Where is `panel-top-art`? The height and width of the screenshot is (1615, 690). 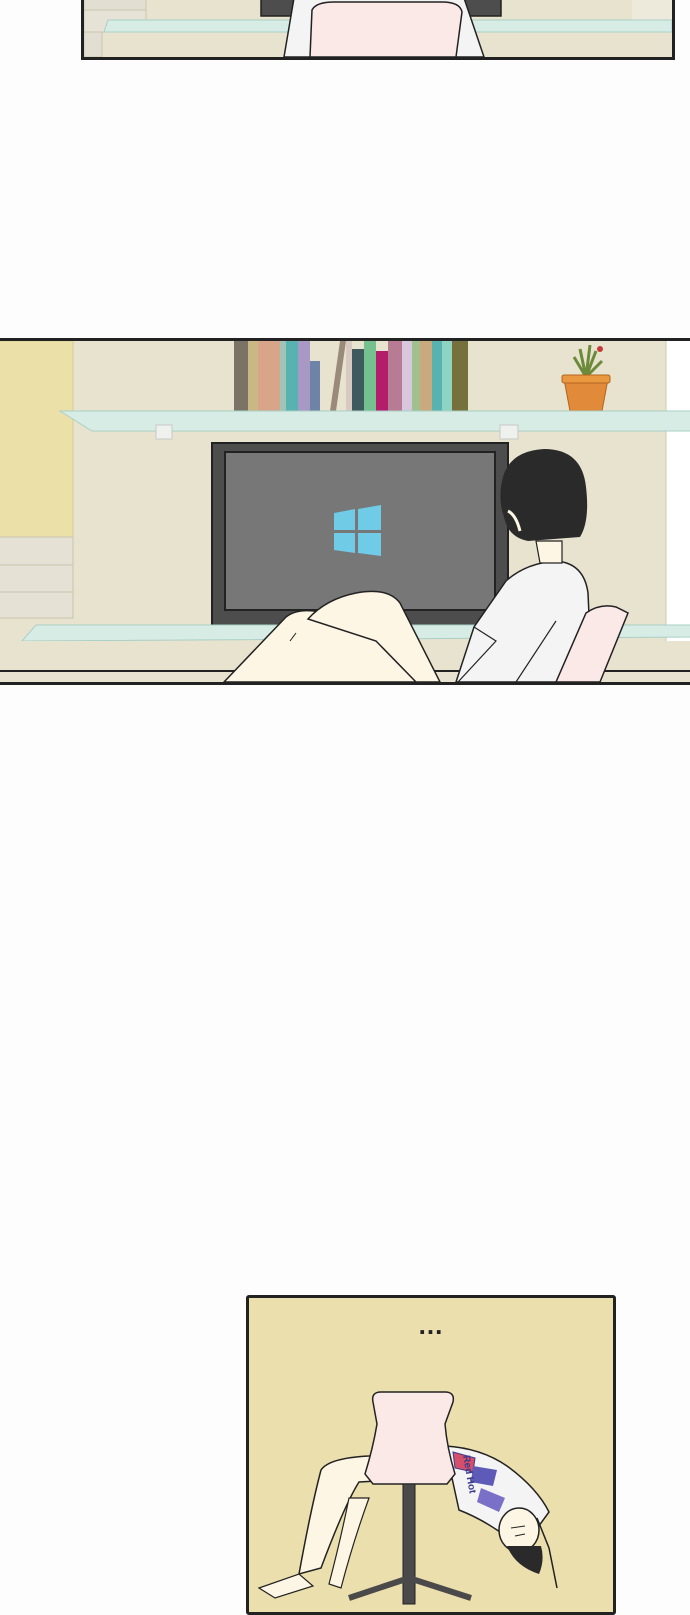 panel-top-art is located at coordinates (378, 28).